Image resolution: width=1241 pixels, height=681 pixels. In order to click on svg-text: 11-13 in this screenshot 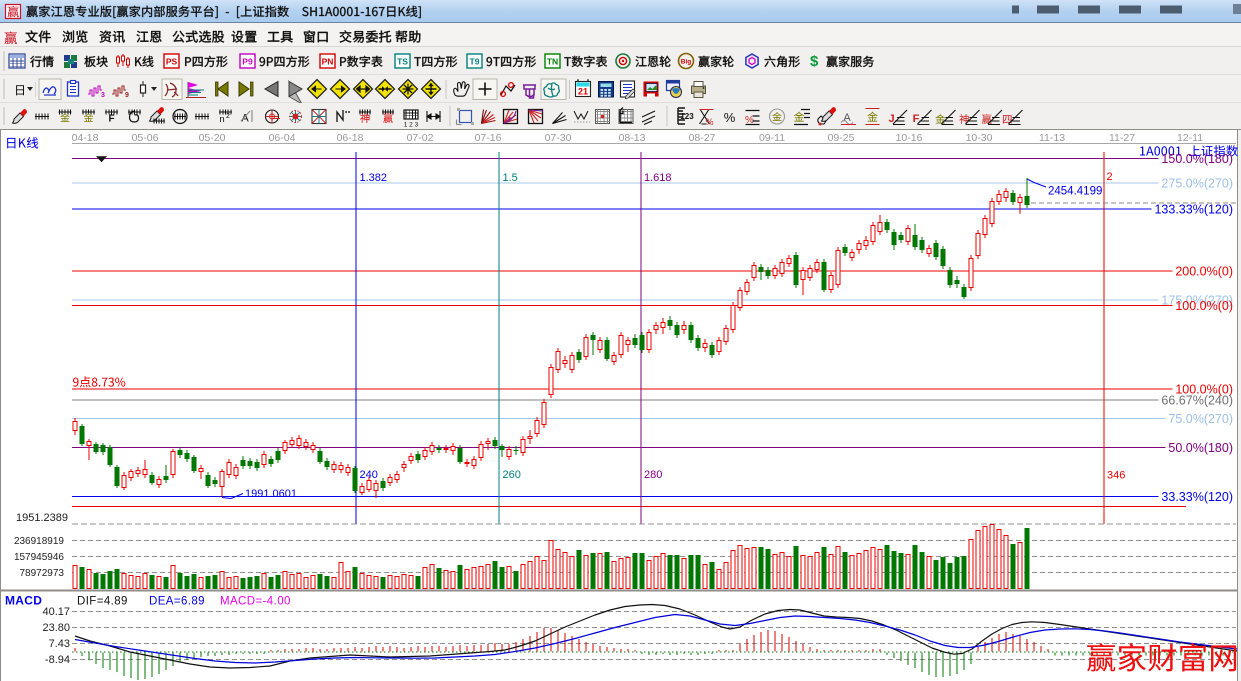, I will do `click(1052, 138)`.